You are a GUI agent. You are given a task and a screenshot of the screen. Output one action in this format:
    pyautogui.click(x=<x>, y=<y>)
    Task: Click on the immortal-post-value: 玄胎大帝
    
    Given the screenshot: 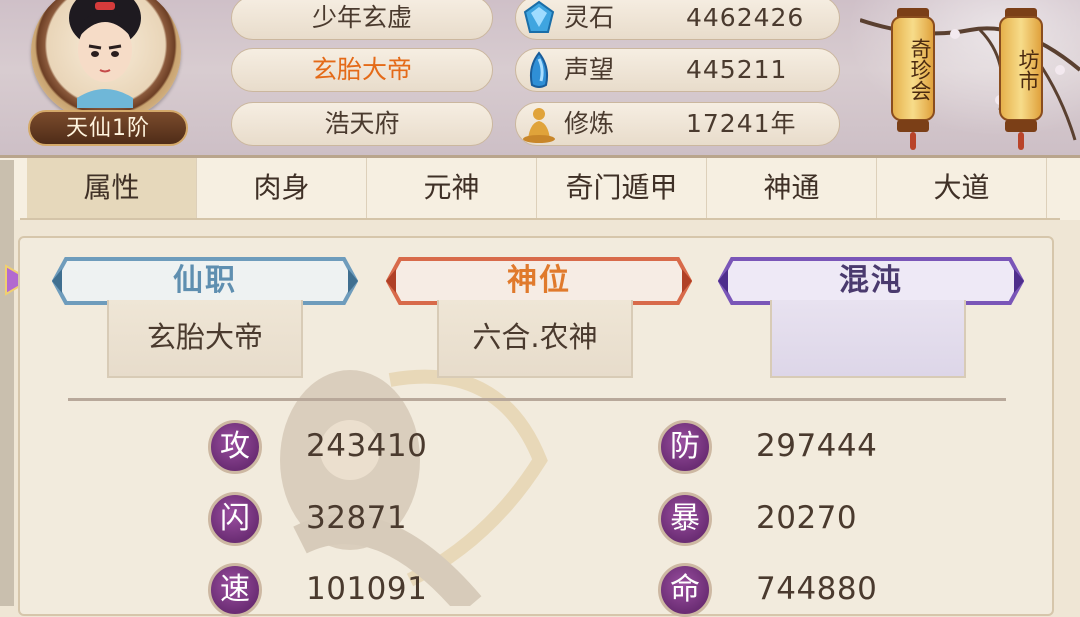 What is the action you would take?
    pyautogui.click(x=205, y=339)
    